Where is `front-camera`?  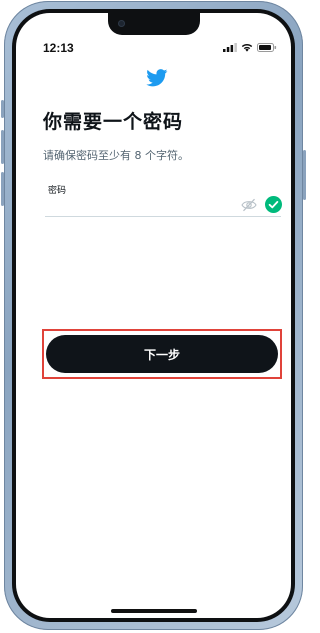 front-camera is located at coordinates (121, 23).